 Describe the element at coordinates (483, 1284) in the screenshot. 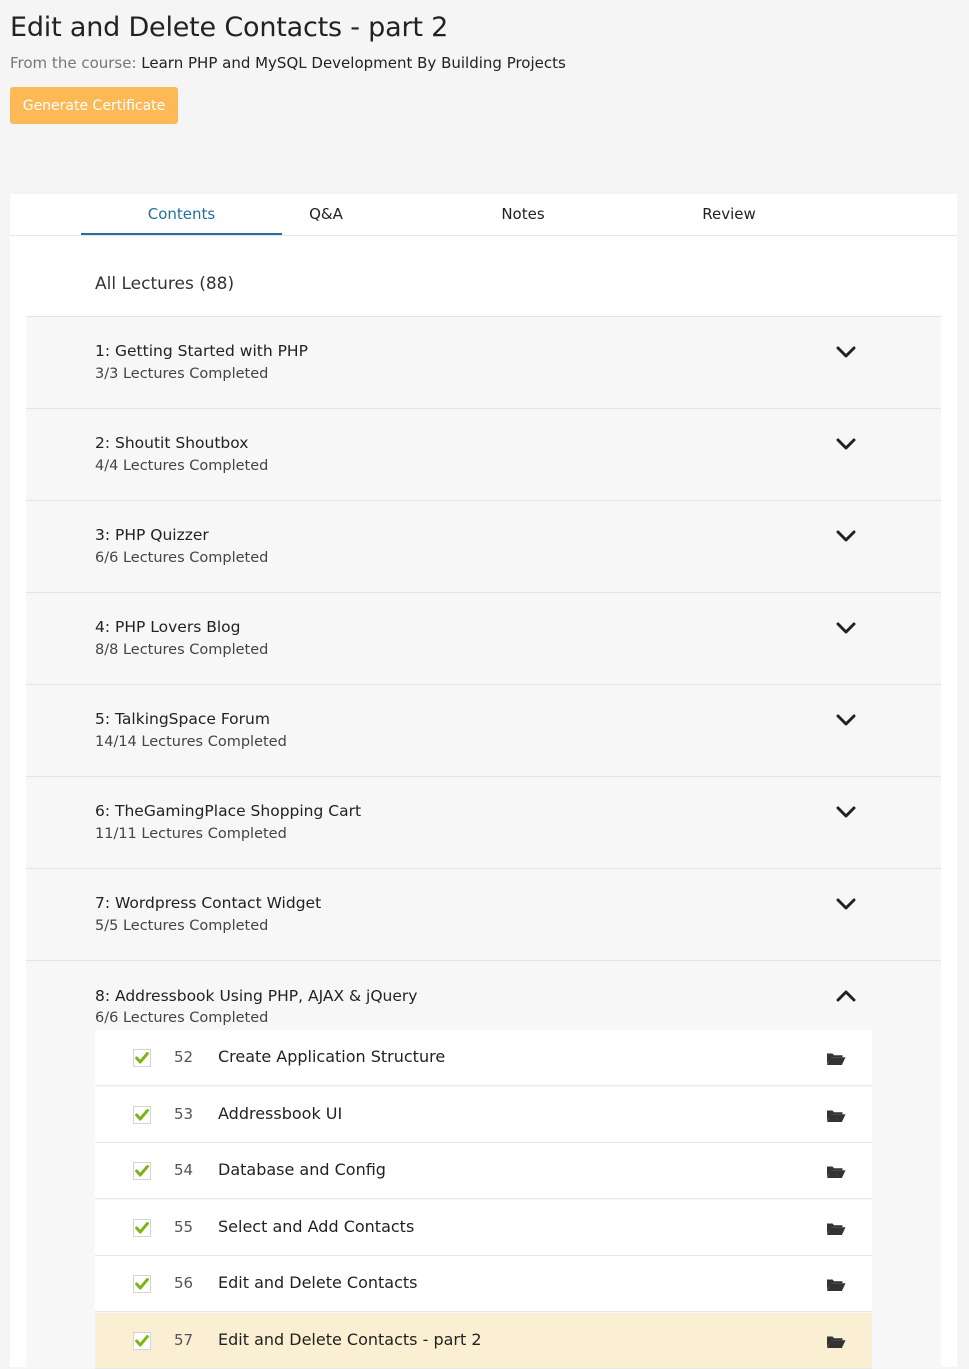

I see `lecture-row: 56 Edit and Delete Contacts` at that location.